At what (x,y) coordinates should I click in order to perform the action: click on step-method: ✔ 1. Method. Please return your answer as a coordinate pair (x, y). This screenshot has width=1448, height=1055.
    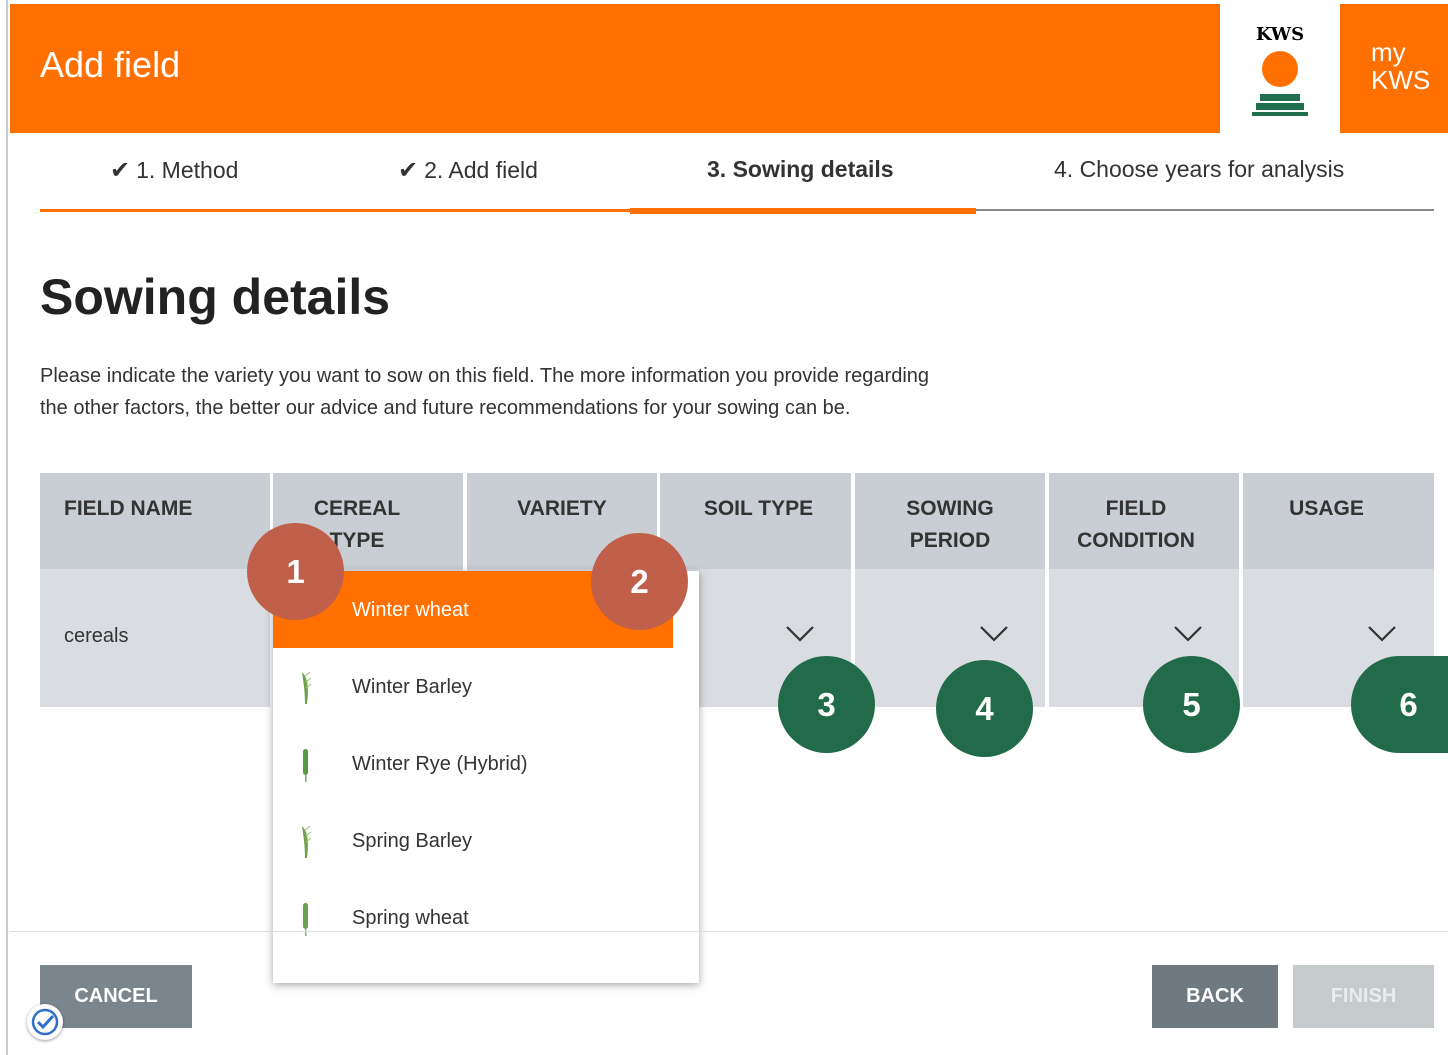
    Looking at the image, I should click on (174, 170).